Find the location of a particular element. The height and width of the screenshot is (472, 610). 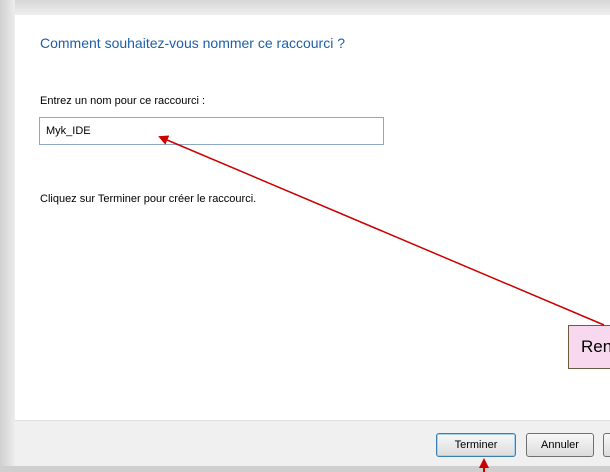

window-frame-left is located at coordinates (7, 236).